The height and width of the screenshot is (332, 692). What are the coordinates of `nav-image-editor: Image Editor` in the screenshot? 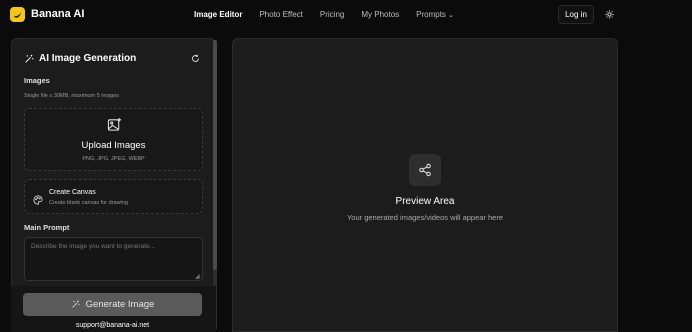 It's located at (218, 14).